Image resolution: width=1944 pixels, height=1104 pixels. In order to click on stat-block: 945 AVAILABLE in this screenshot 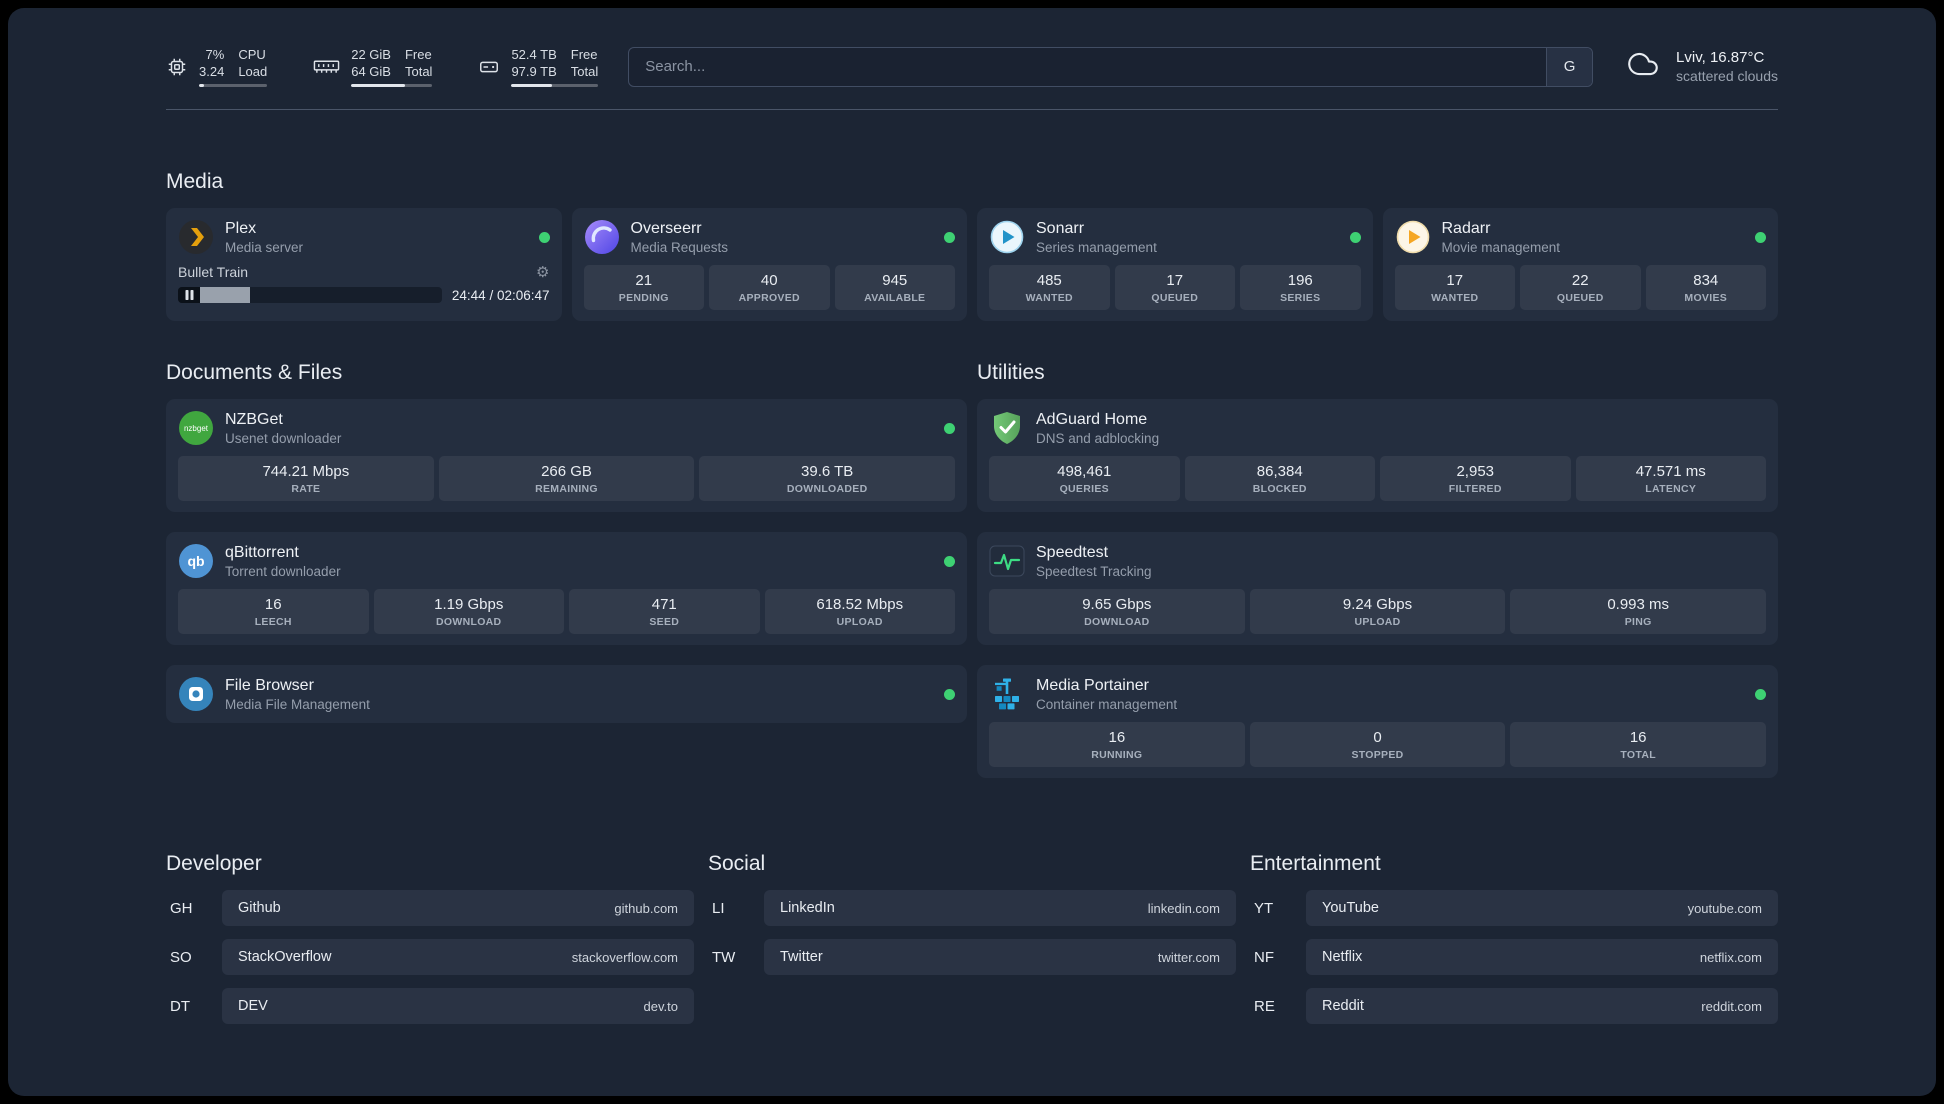, I will do `click(894, 287)`.